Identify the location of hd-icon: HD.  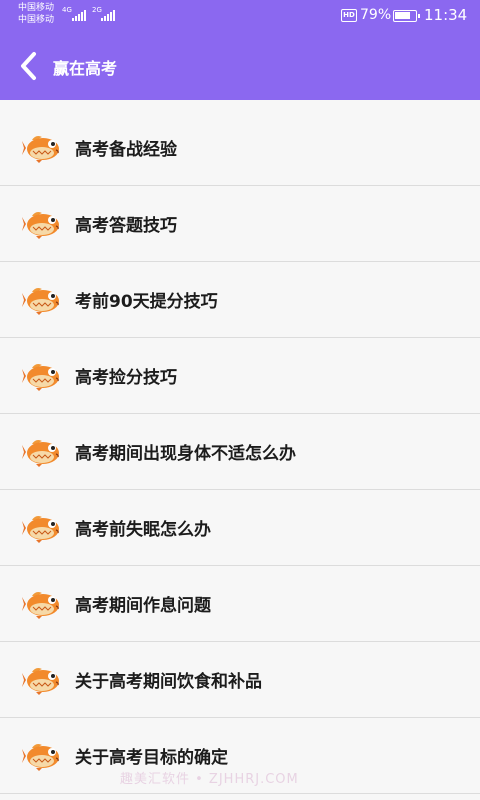
(349, 15).